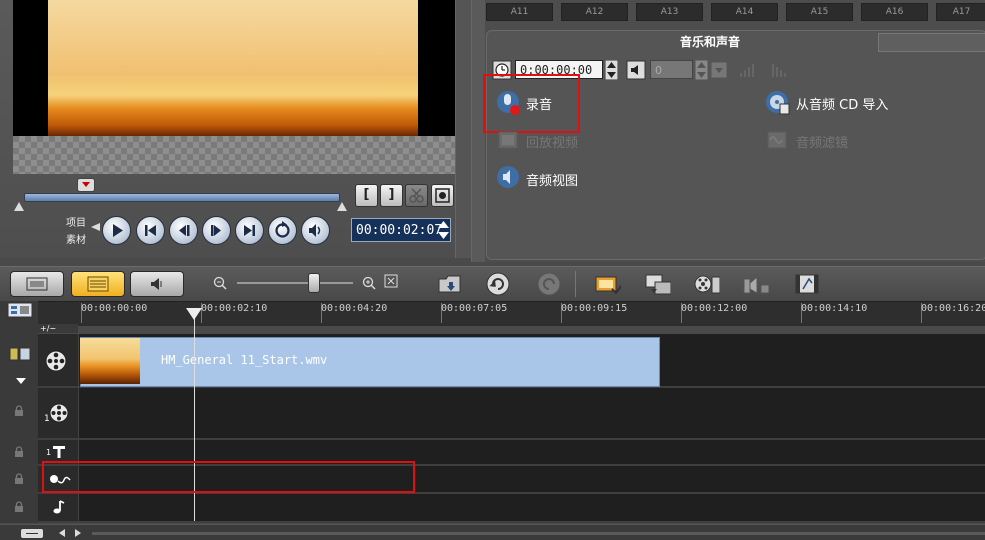 This screenshot has width=985, height=540. Describe the element at coordinates (62, 533) in the screenshot. I see `scroll-left-icon` at that location.